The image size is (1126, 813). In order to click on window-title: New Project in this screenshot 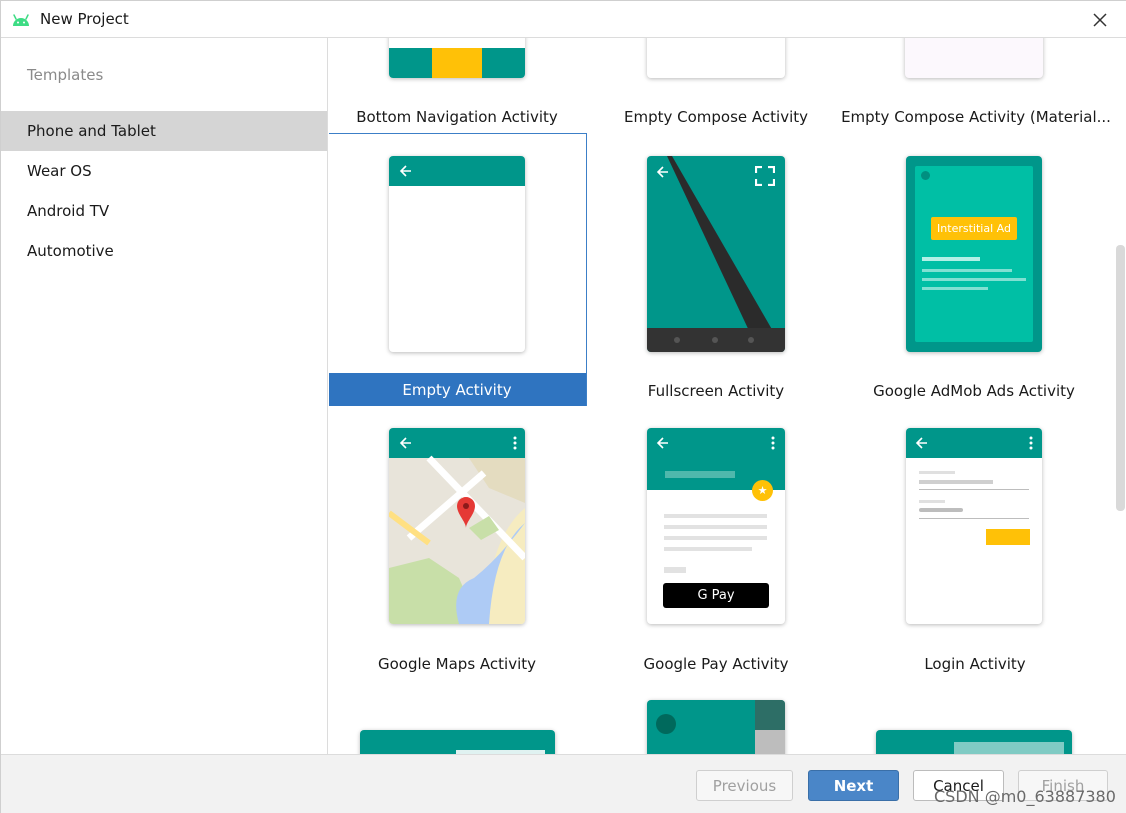, I will do `click(84, 19)`.